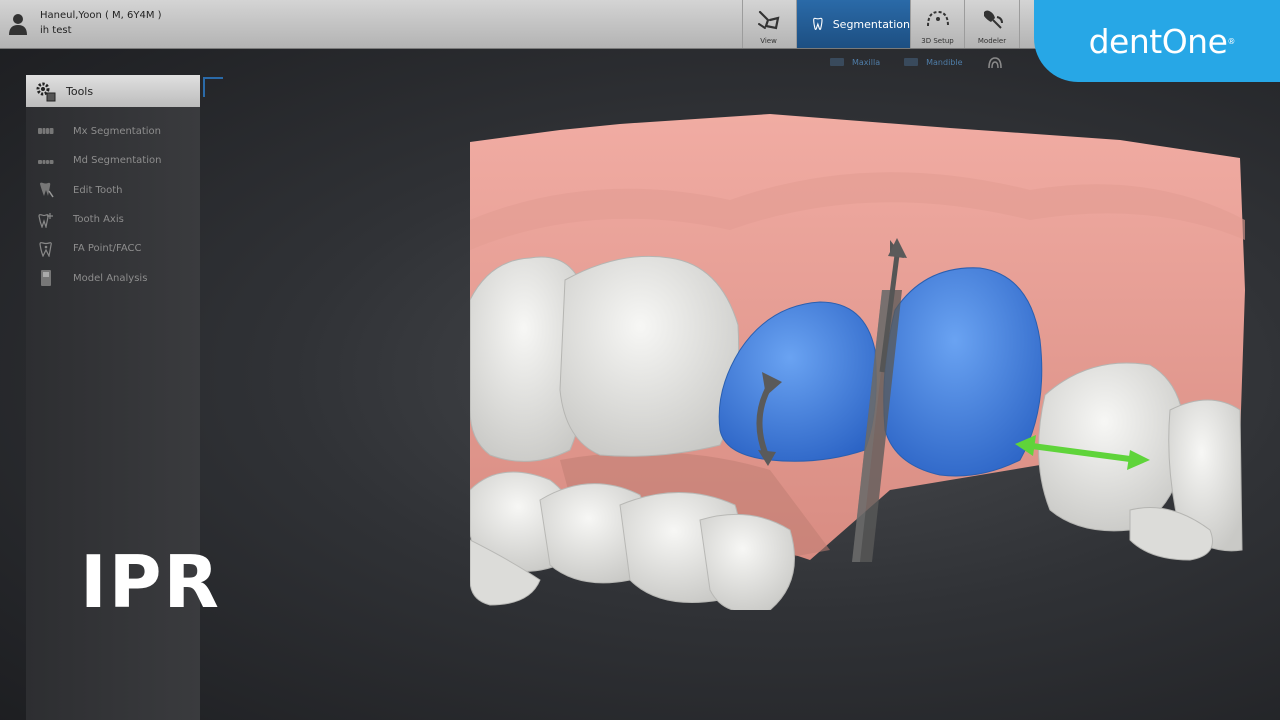 The image size is (1280, 720). Describe the element at coordinates (56, 30) in the screenshot. I see `patient-note: ih test` at that location.